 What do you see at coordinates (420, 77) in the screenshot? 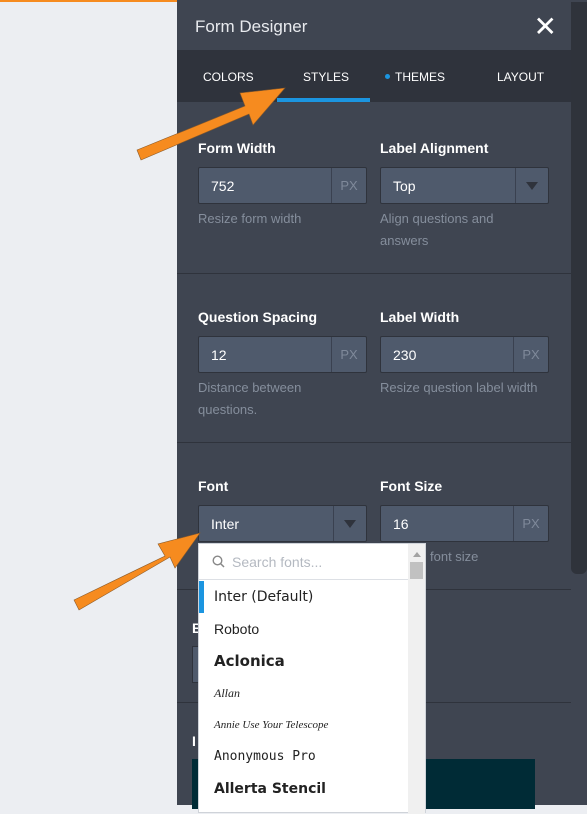
I see `tab-themes-label: THEMES` at bounding box center [420, 77].